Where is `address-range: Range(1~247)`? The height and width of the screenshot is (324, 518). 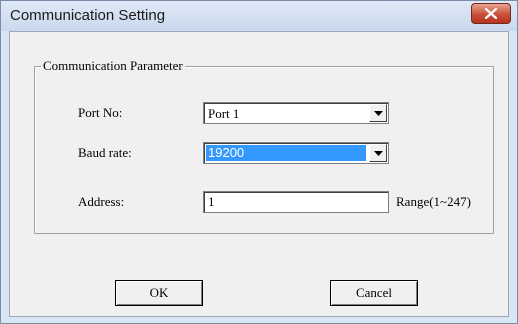
address-range: Range(1~247) is located at coordinates (433, 201).